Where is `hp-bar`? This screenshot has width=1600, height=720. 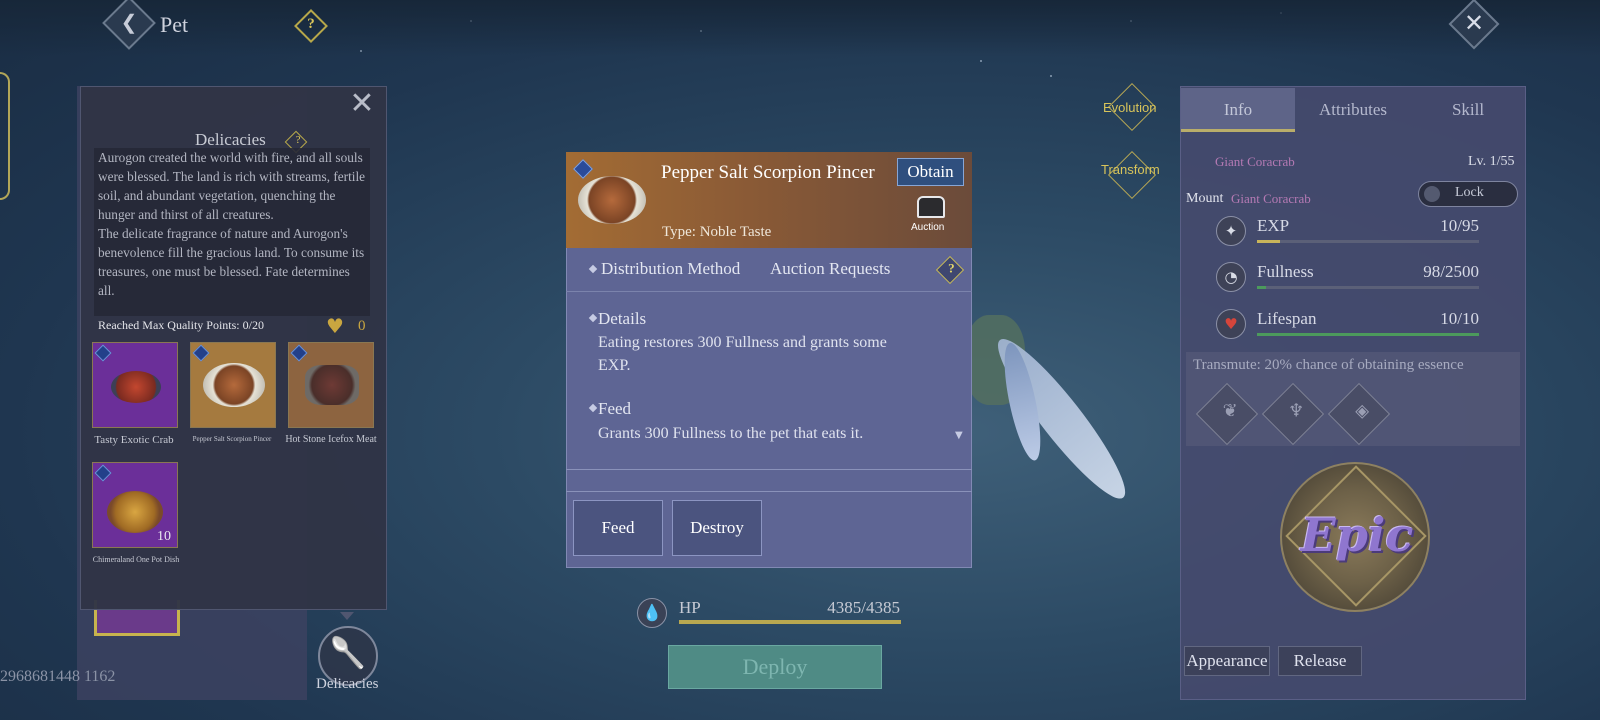 hp-bar is located at coordinates (790, 622).